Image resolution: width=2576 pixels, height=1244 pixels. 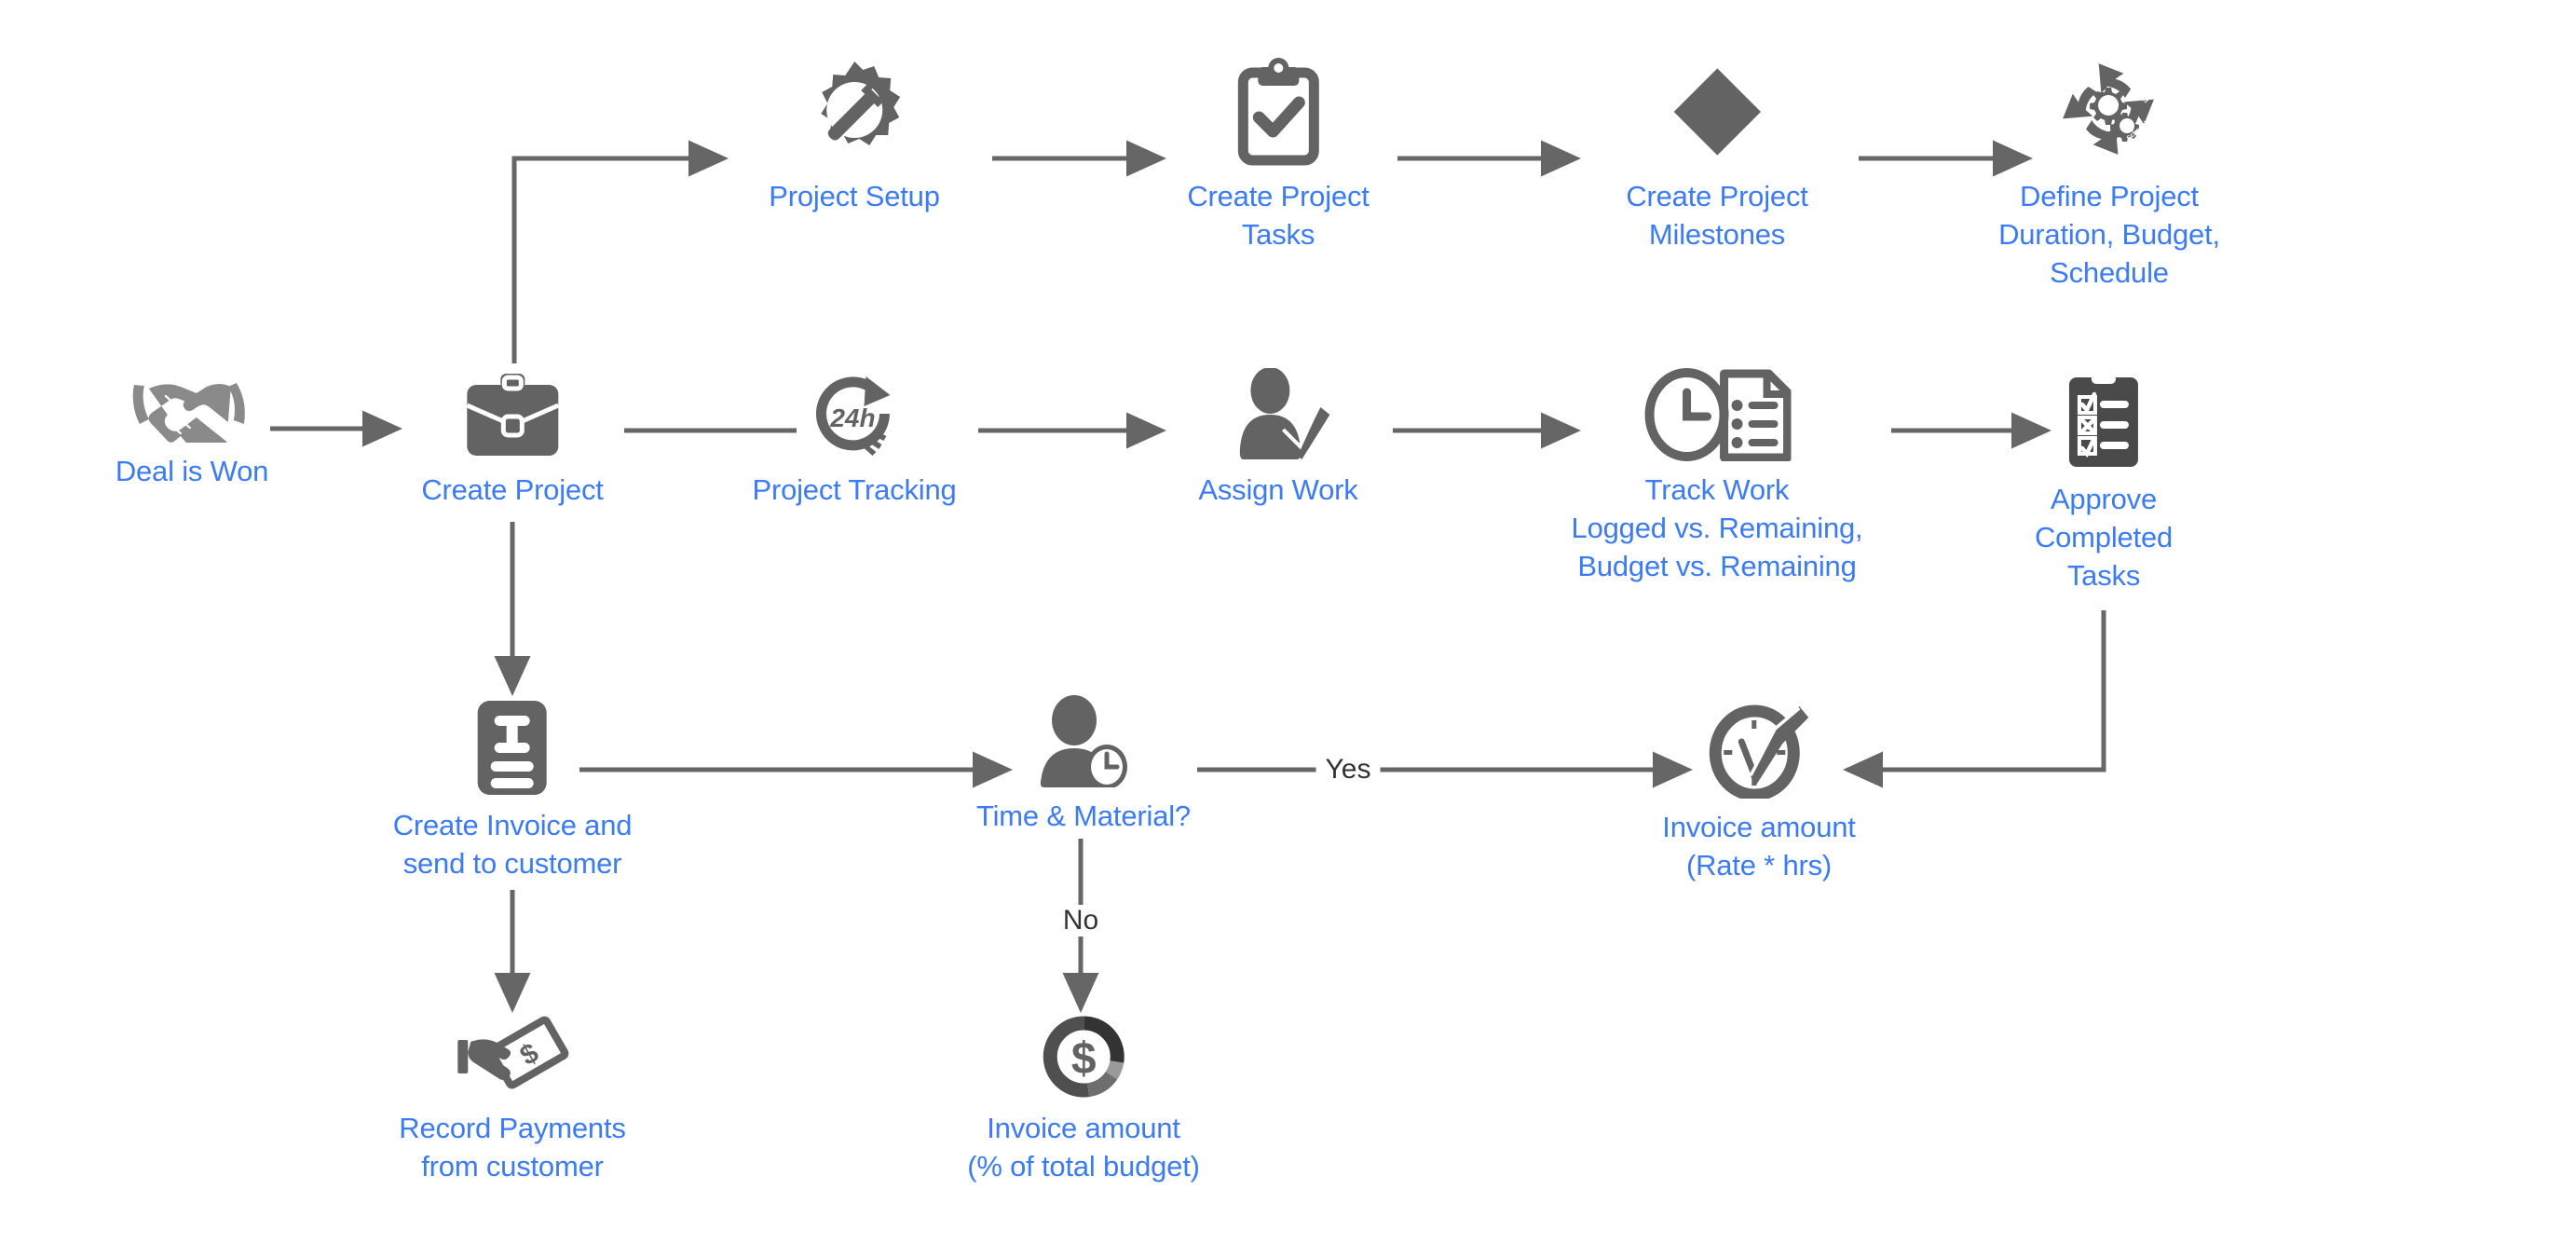 I want to click on node-label-create-project-tasks: Create Project Tasks, so click(x=1278, y=216).